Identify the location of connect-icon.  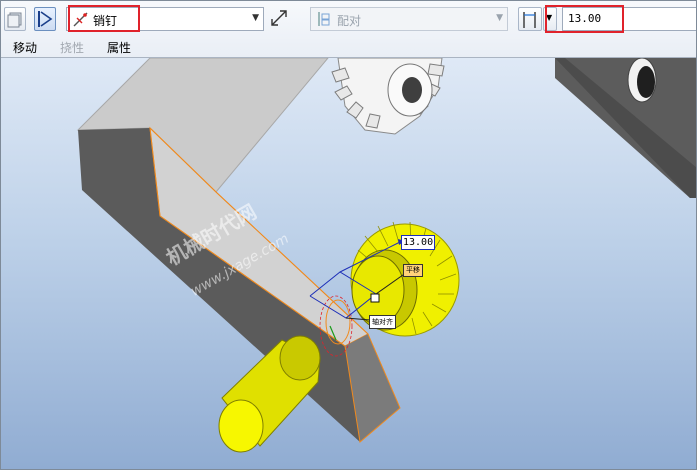
(45, 19).